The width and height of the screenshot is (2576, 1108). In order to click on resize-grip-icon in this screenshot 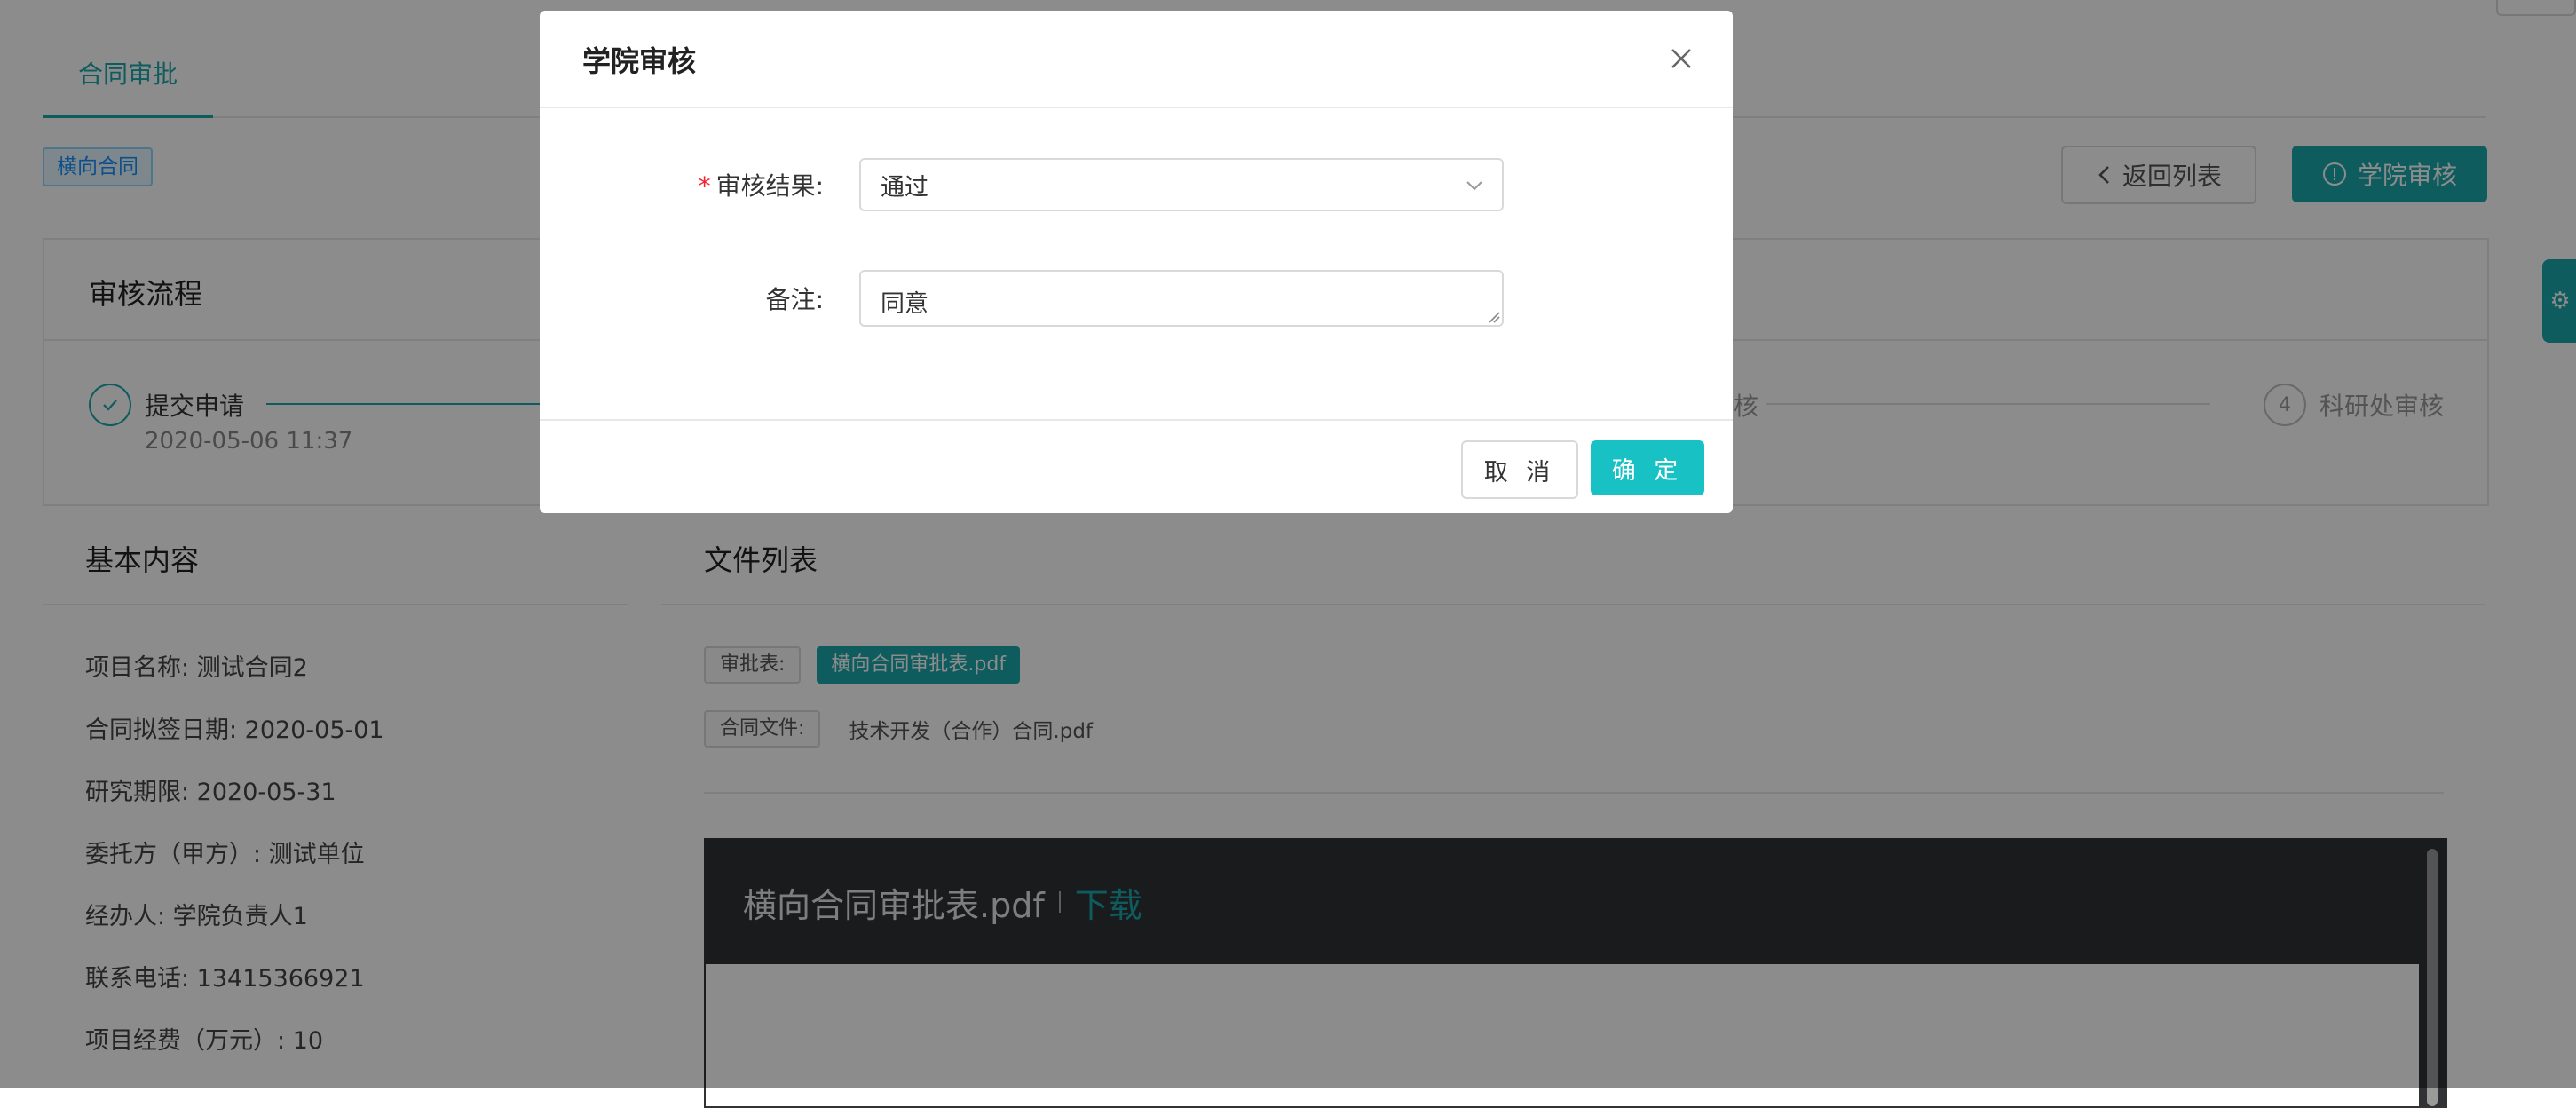, I will do `click(1494, 317)`.